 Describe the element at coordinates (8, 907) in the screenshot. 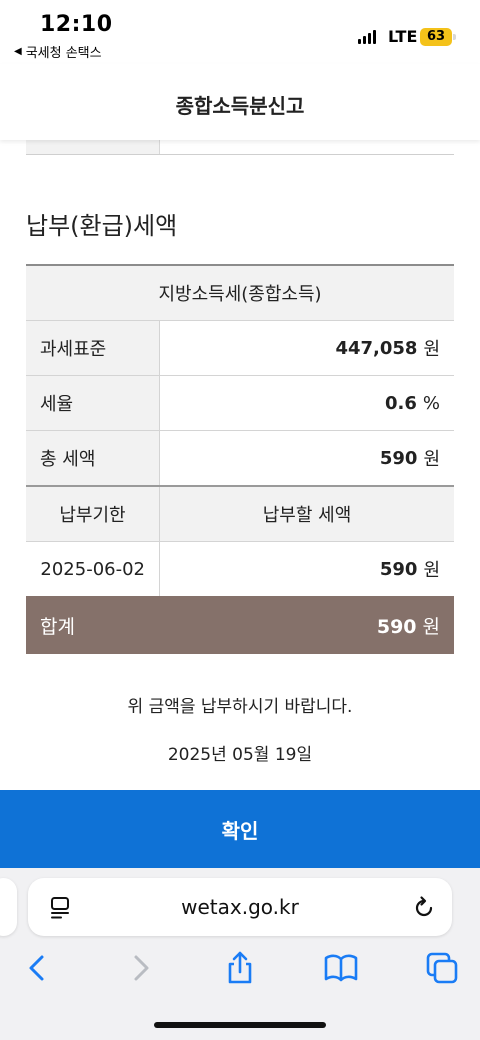

I see `previous-tab-peek` at that location.